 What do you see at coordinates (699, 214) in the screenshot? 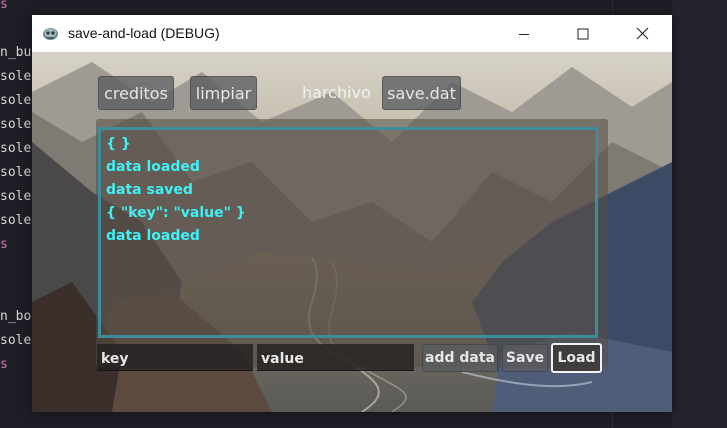
I see `editor-right-pane` at bounding box center [699, 214].